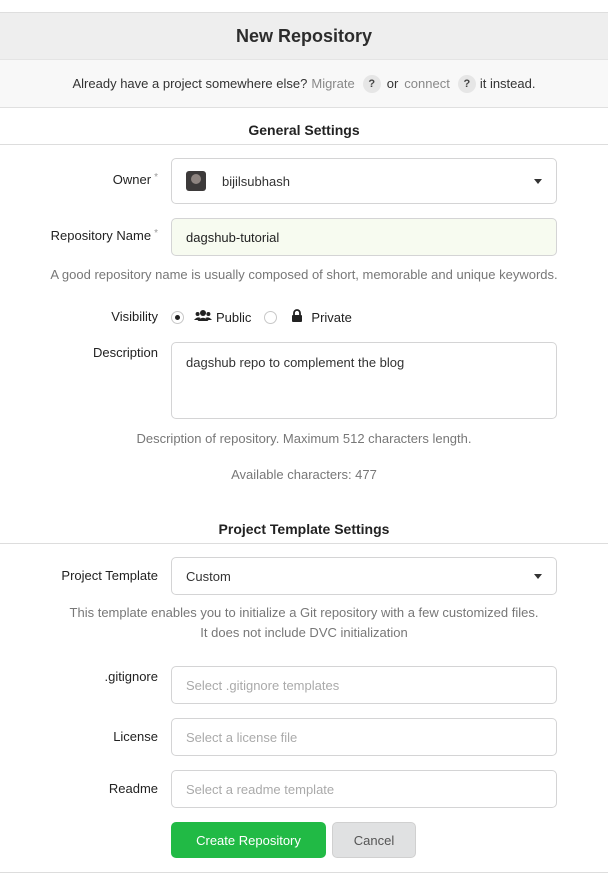 The width and height of the screenshot is (608, 883). Describe the element at coordinates (177, 317) in the screenshot. I see `public-radio` at that location.